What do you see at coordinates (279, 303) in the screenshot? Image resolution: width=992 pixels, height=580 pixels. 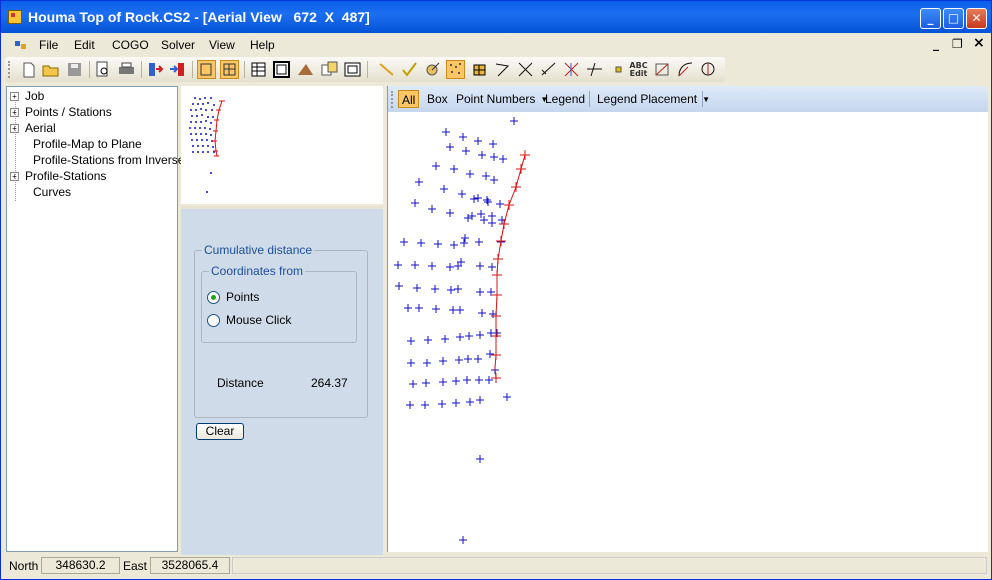 I see `coordinates-from-group: Coordinates from Points Mouse Click` at bounding box center [279, 303].